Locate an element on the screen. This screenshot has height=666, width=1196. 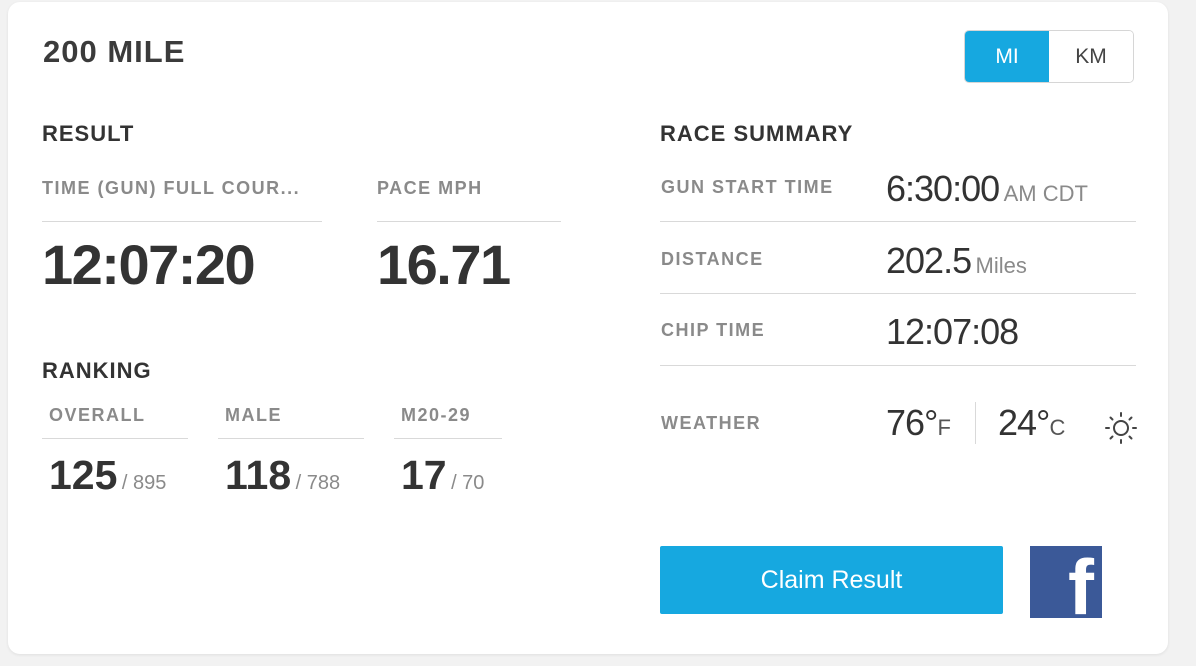
chip-time-value: 12:07:08 is located at coordinates (952, 331).